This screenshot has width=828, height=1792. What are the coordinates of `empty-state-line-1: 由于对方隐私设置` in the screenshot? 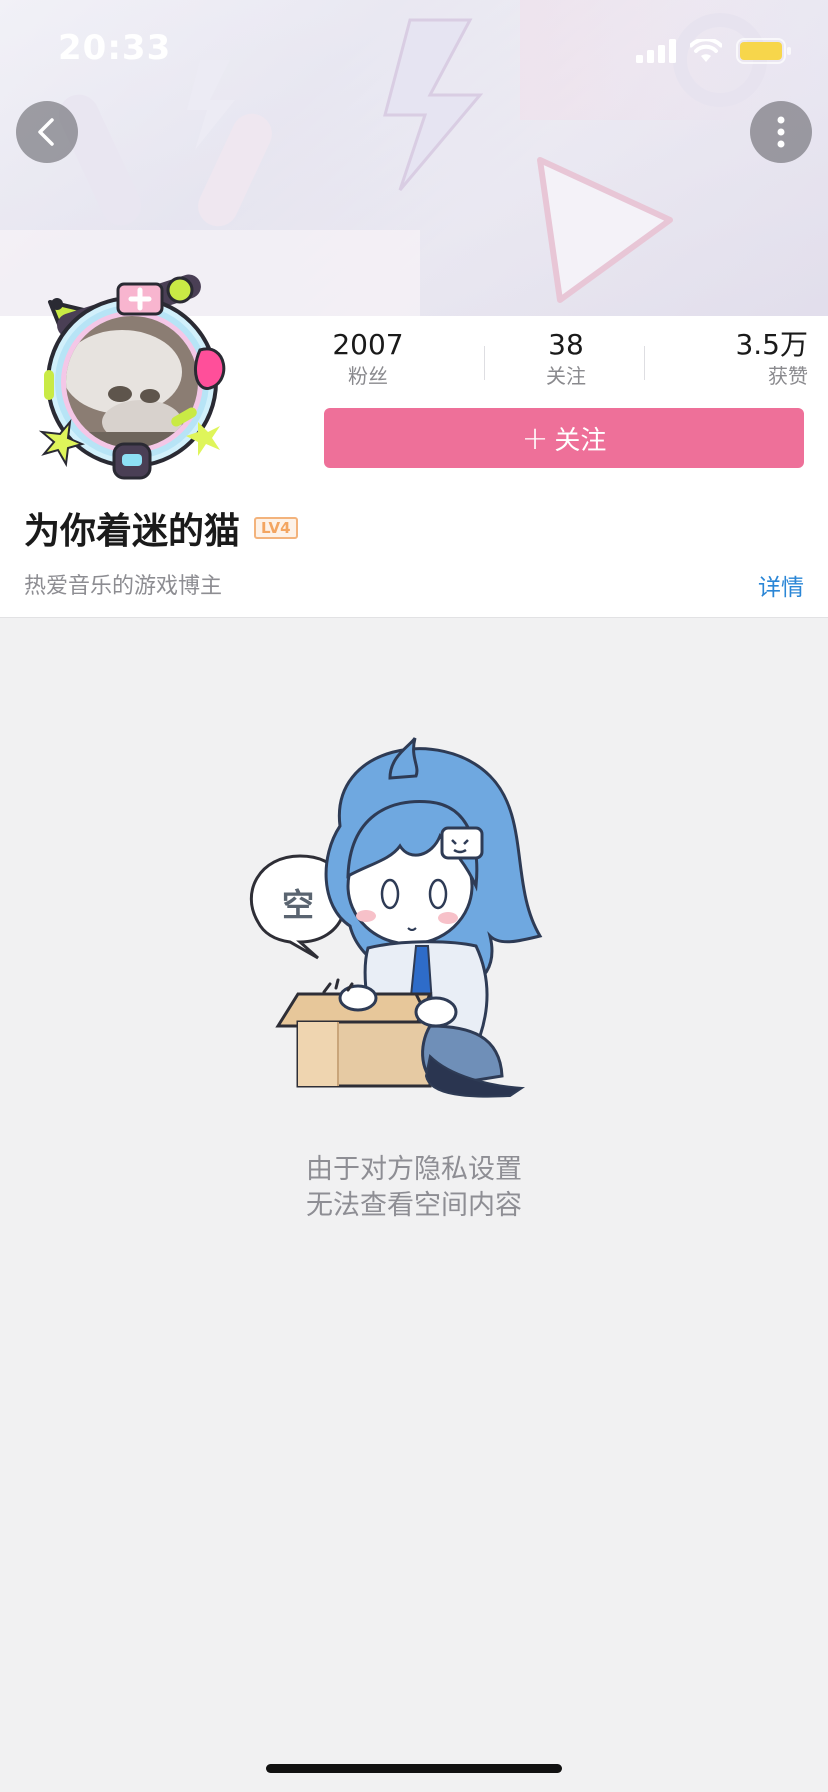 It's located at (414, 1169).